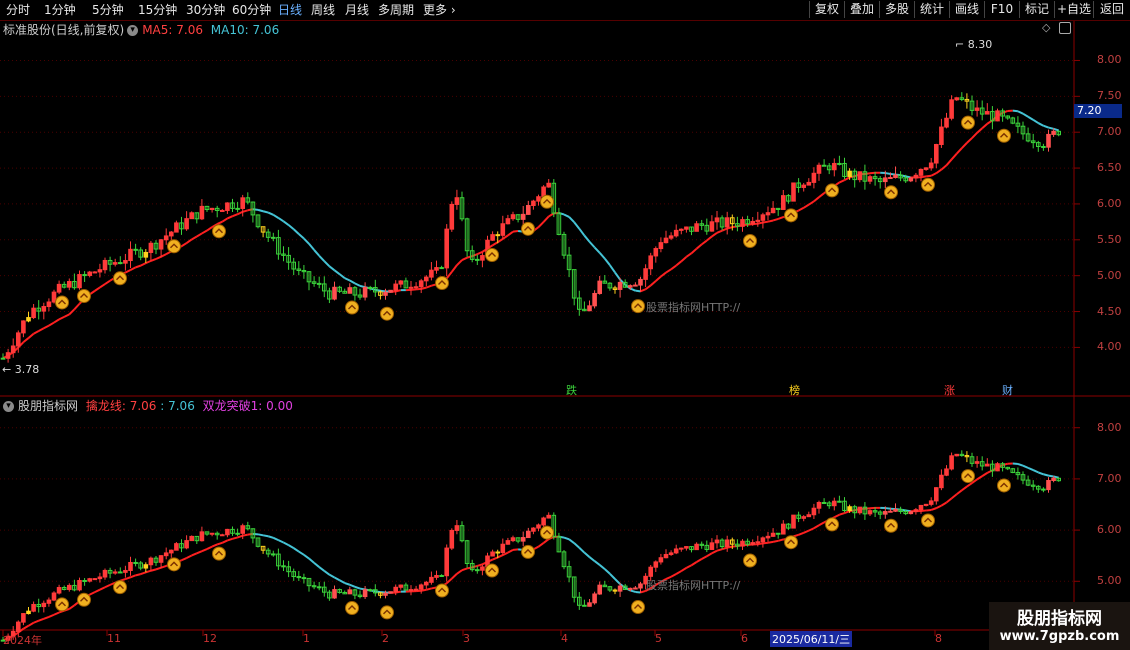 The width and height of the screenshot is (1130, 650). Describe the element at coordinates (21, 369) in the screenshot. I see `low-price-marker: ← 3.78` at that location.